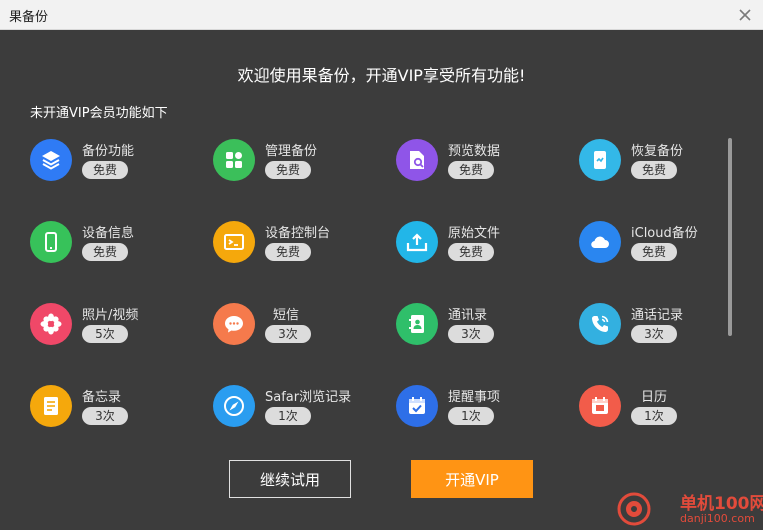 The image size is (763, 530). What do you see at coordinates (600, 406) in the screenshot?
I see `calendar-icon` at bounding box center [600, 406].